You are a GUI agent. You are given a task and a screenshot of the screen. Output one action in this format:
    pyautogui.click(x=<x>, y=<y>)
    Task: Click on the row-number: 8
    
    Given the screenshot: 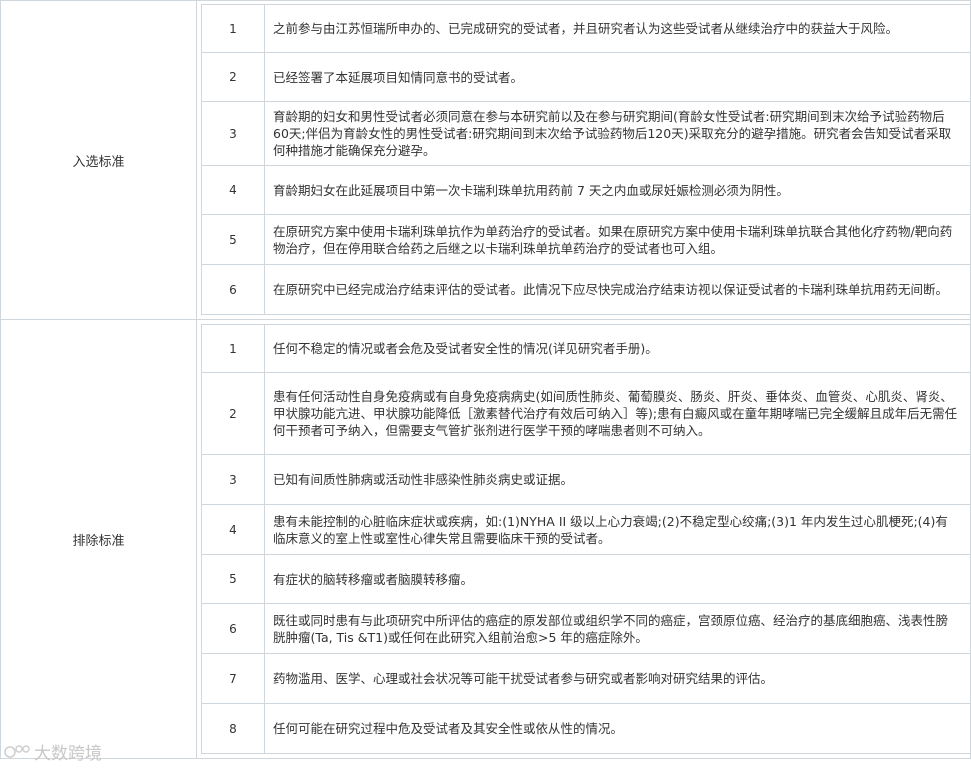 What is the action you would take?
    pyautogui.click(x=232, y=729)
    